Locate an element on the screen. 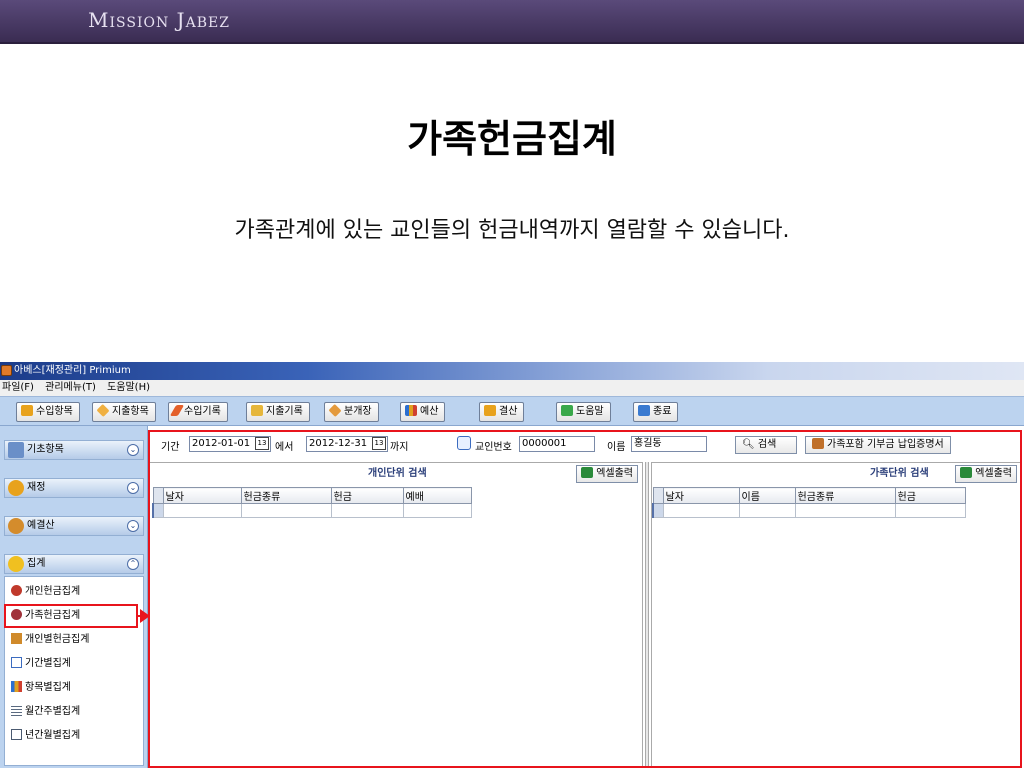  menu-file: 파일(F) is located at coordinates (18, 387).